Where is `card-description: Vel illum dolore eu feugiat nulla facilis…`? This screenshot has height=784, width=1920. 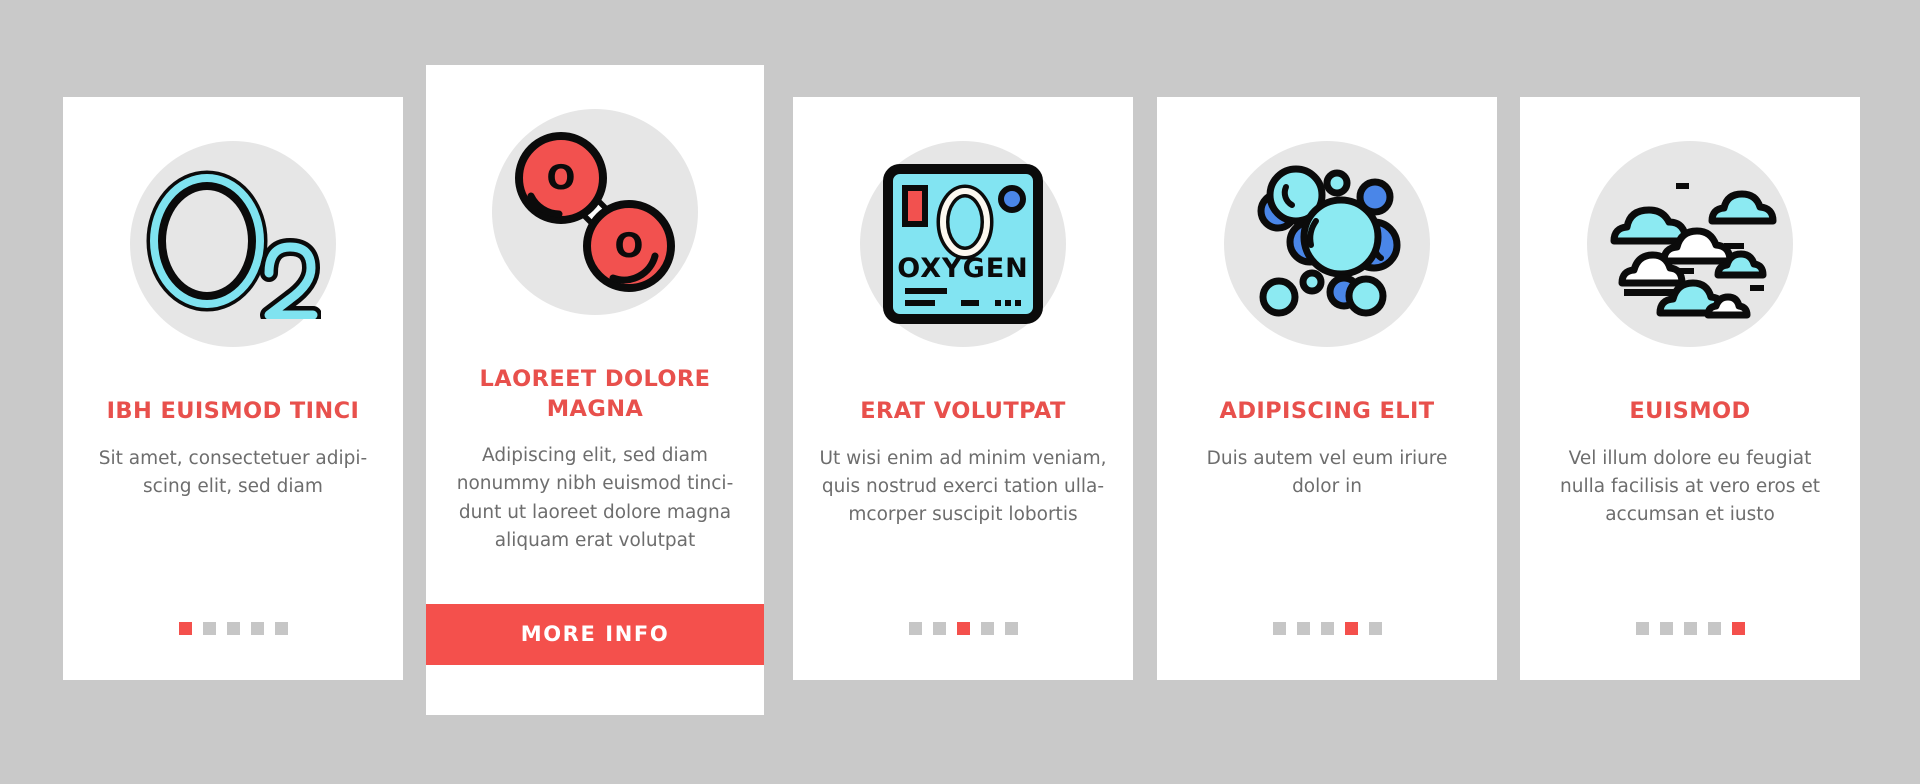
card-description: Vel illum dolore eu feugiat nulla facilis… is located at coordinates (1690, 486).